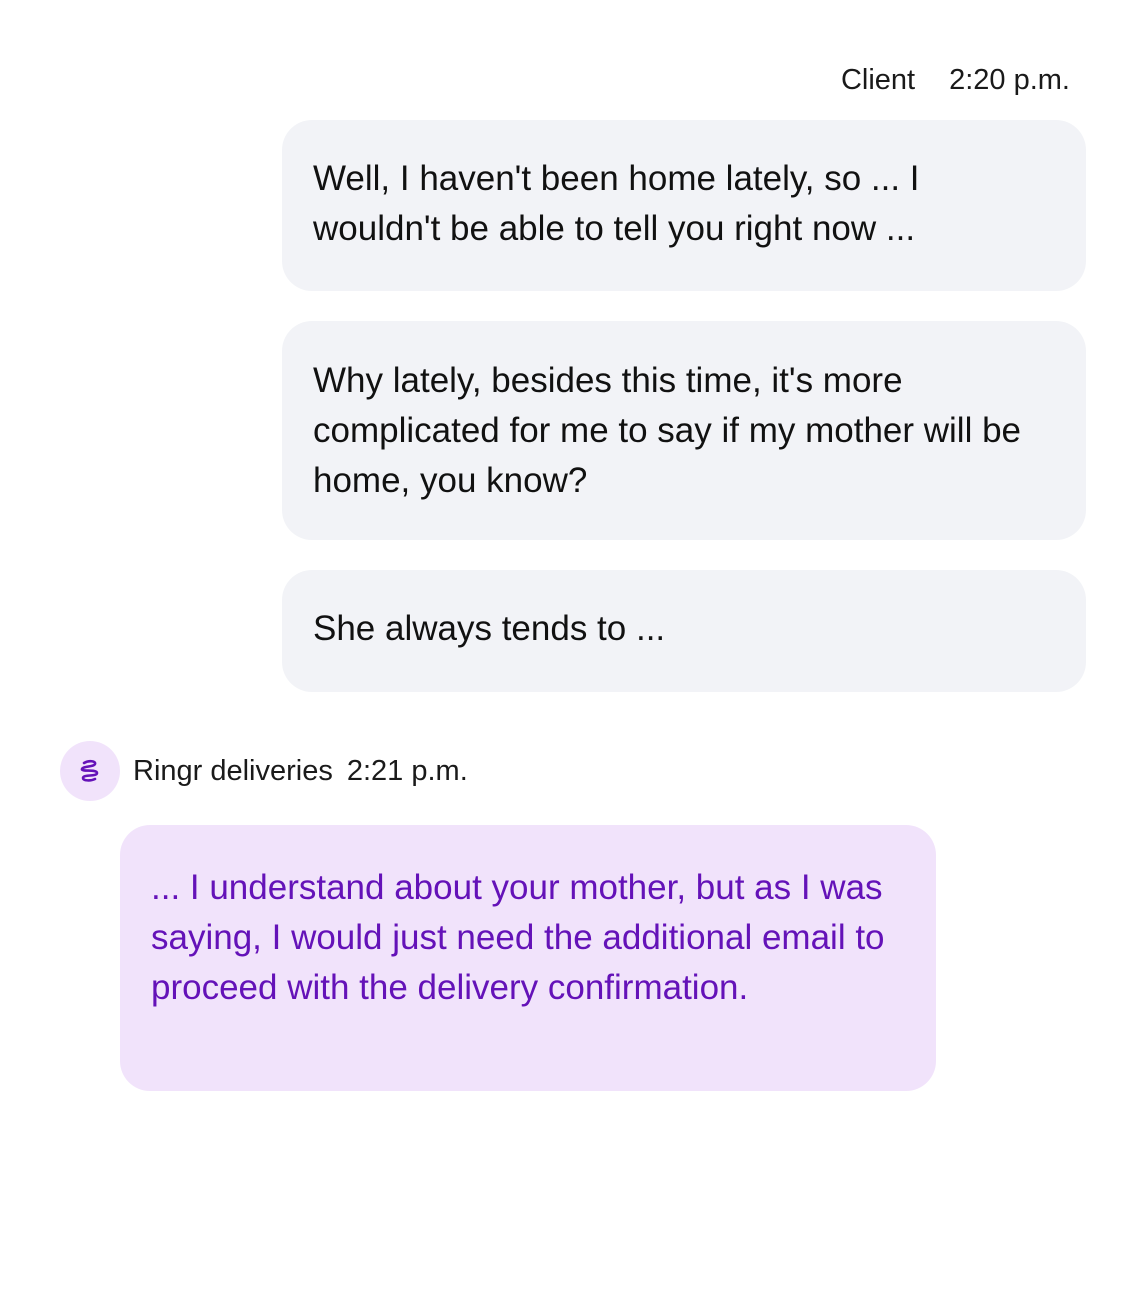  Describe the element at coordinates (233, 770) in the screenshot. I see `sender-name: Ringr deliveries` at that location.